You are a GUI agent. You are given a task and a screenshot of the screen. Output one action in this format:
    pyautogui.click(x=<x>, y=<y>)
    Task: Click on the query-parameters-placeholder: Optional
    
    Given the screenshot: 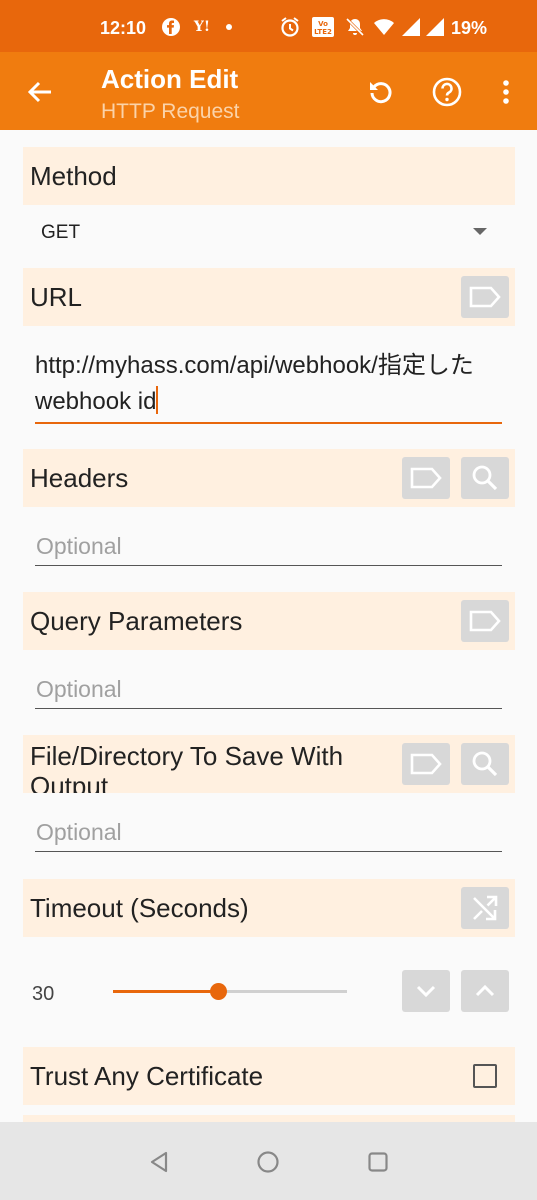 What is the action you would take?
    pyautogui.click(x=79, y=689)
    